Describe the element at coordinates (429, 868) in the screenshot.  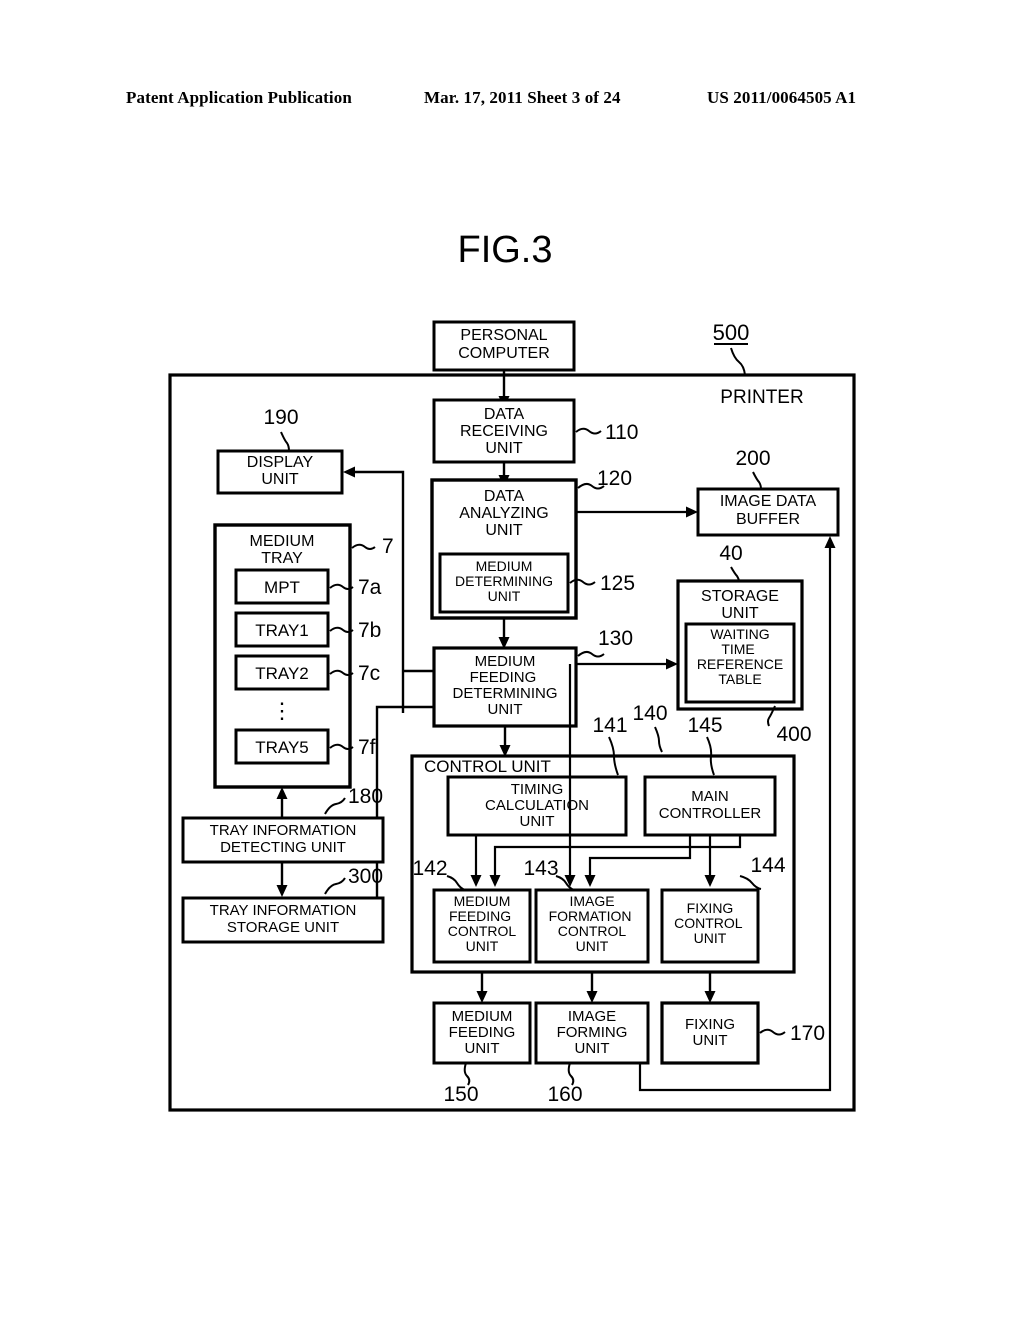
I see `ref-142: 142` at that location.